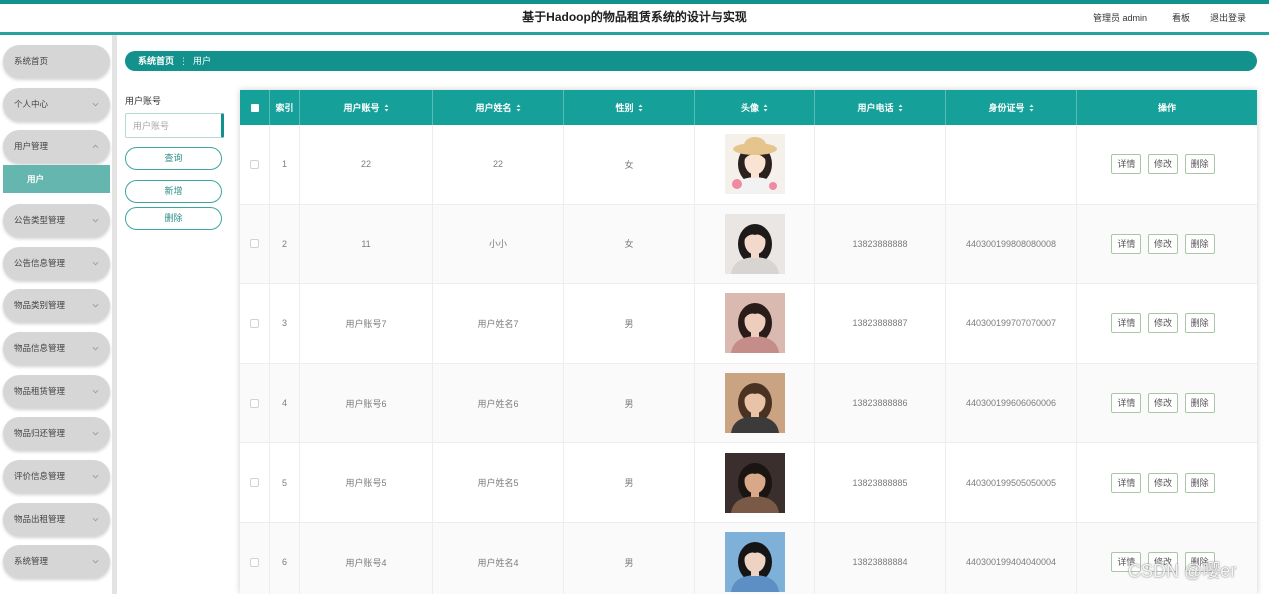 The width and height of the screenshot is (1269, 594). I want to click on table-row: 1 22 22 女 详情 修改 删除, so click(748, 165).